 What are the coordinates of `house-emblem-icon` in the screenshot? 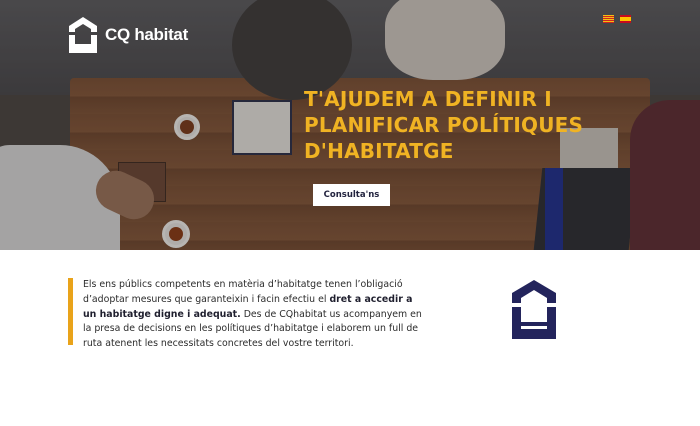 It's located at (534, 309).